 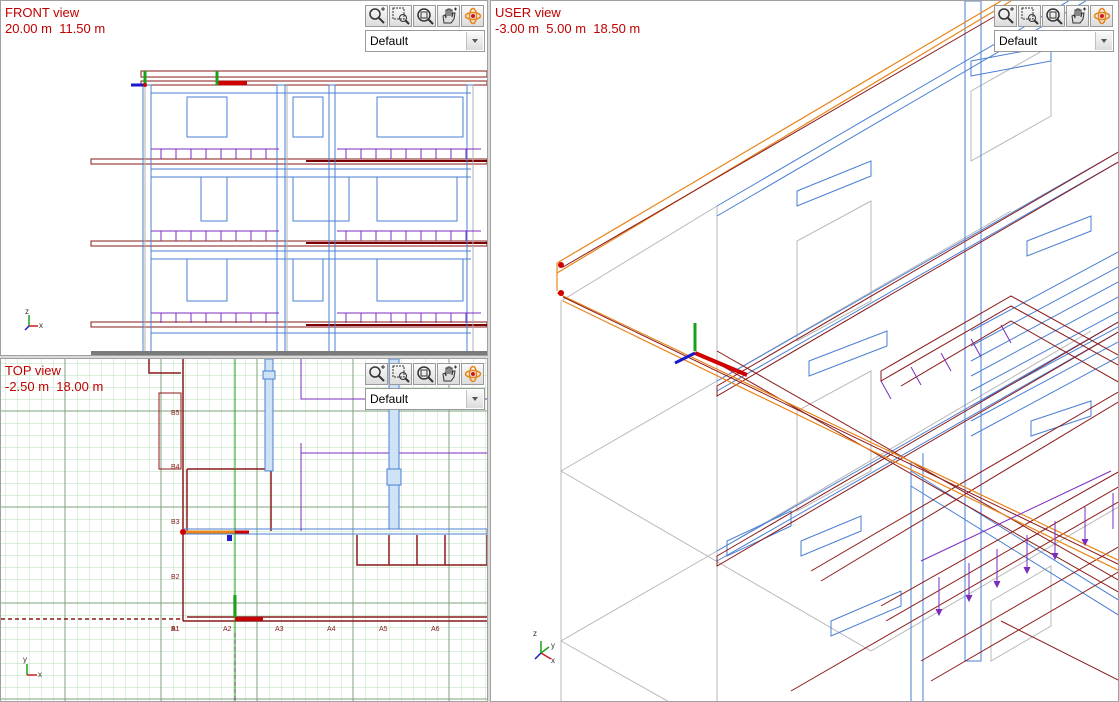 I want to click on front-view-title: FRONT view, so click(x=42, y=12).